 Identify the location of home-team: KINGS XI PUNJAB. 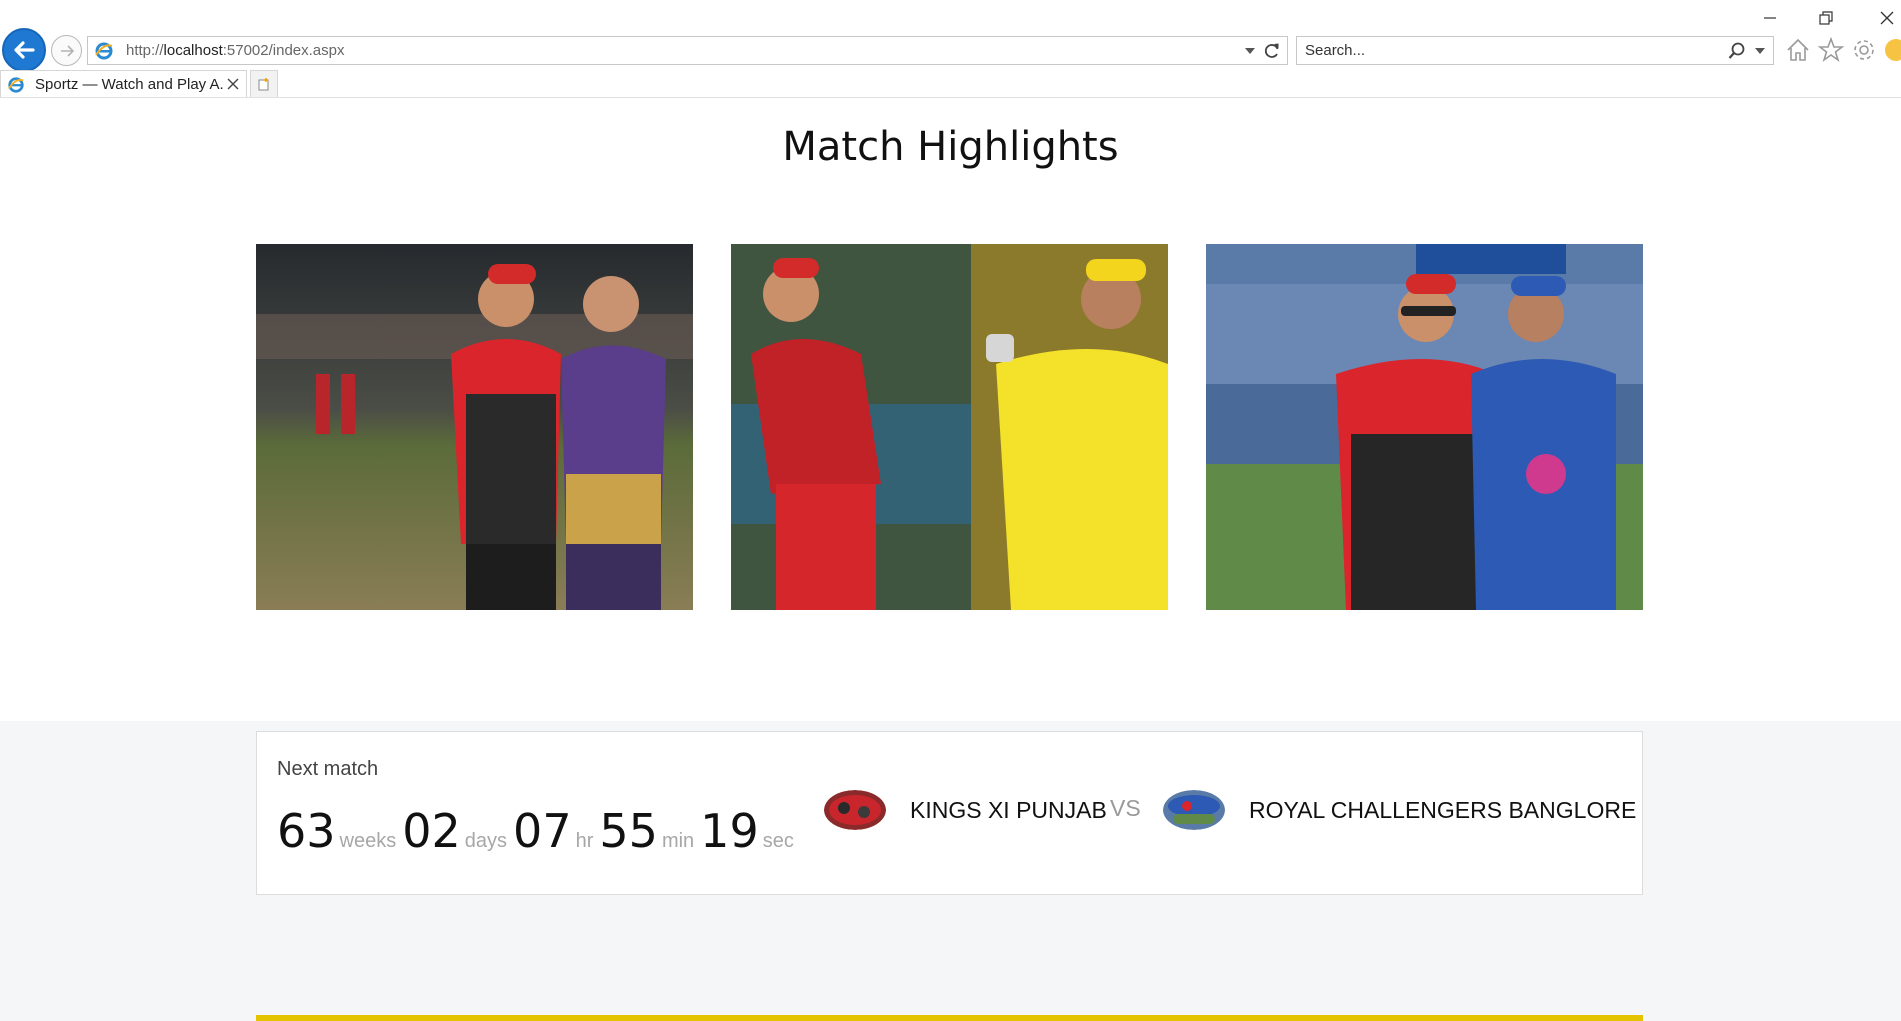
(965, 810).